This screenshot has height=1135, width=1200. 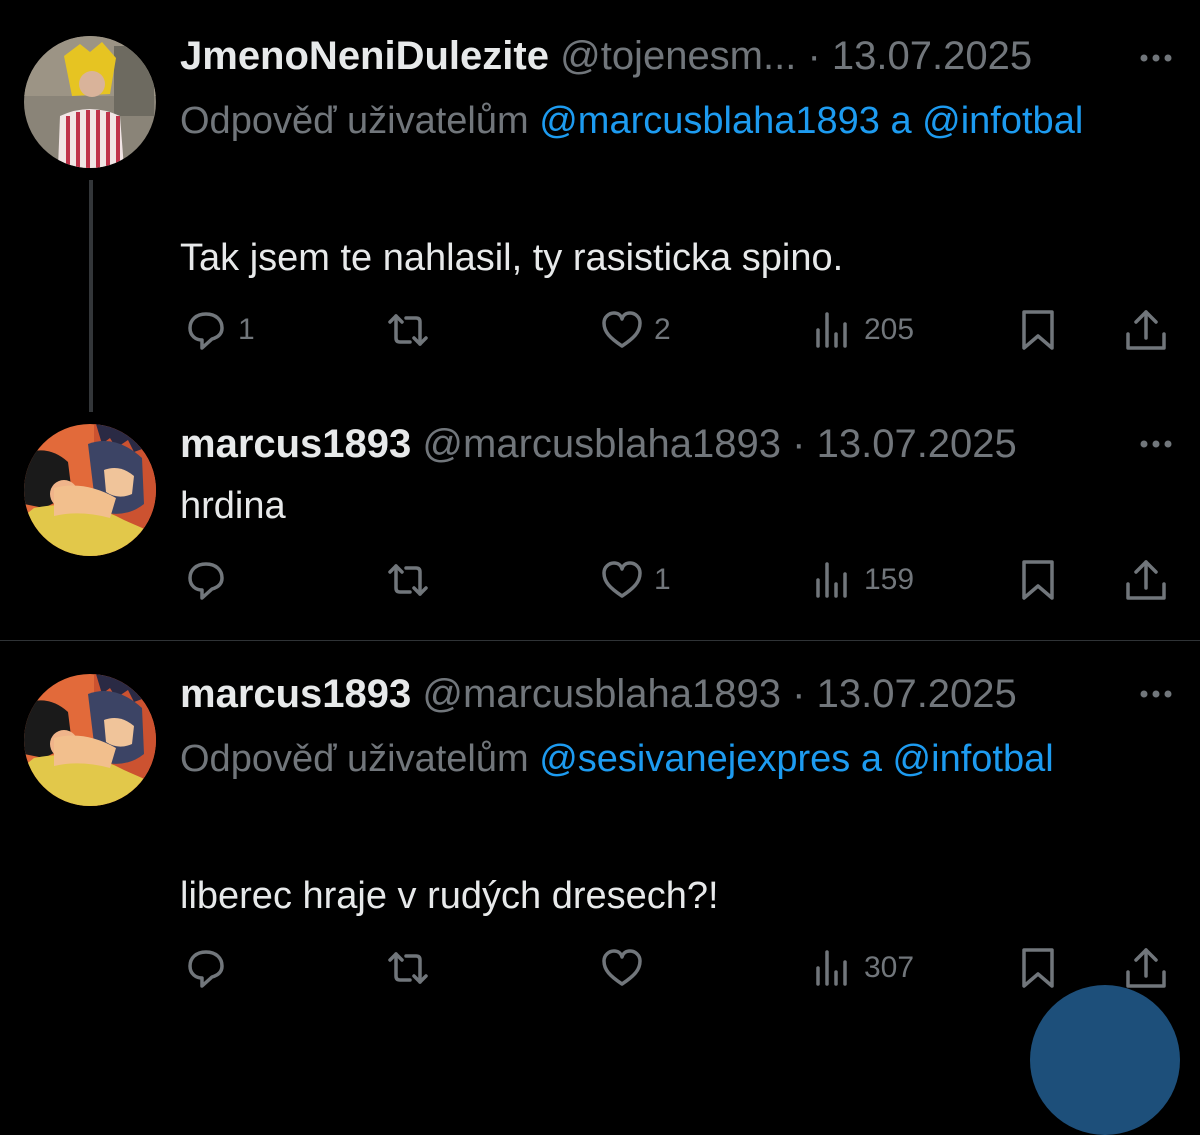 What do you see at coordinates (662, 329) in the screenshot?
I see `like-count: 2` at bounding box center [662, 329].